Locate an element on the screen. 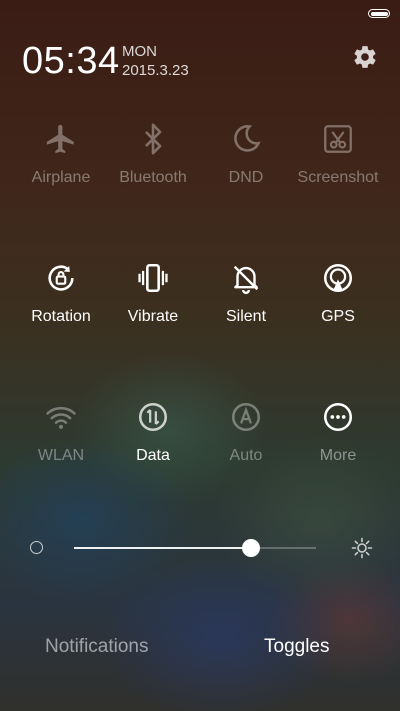 Image resolution: width=400 pixels, height=711 pixels. rotation-lock-icon is located at coordinates (61, 278).